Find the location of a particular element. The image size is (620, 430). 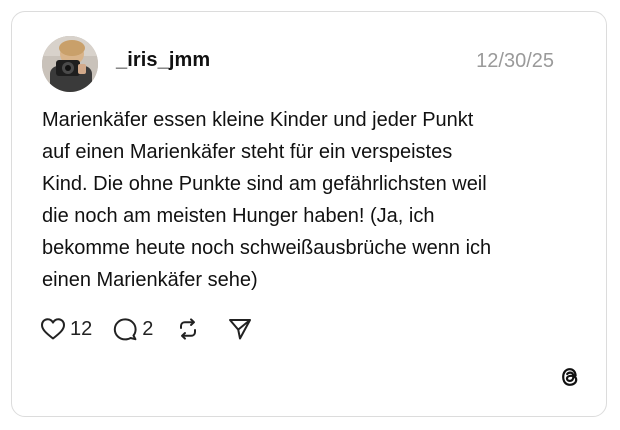

avatar-photo is located at coordinates (70, 64).